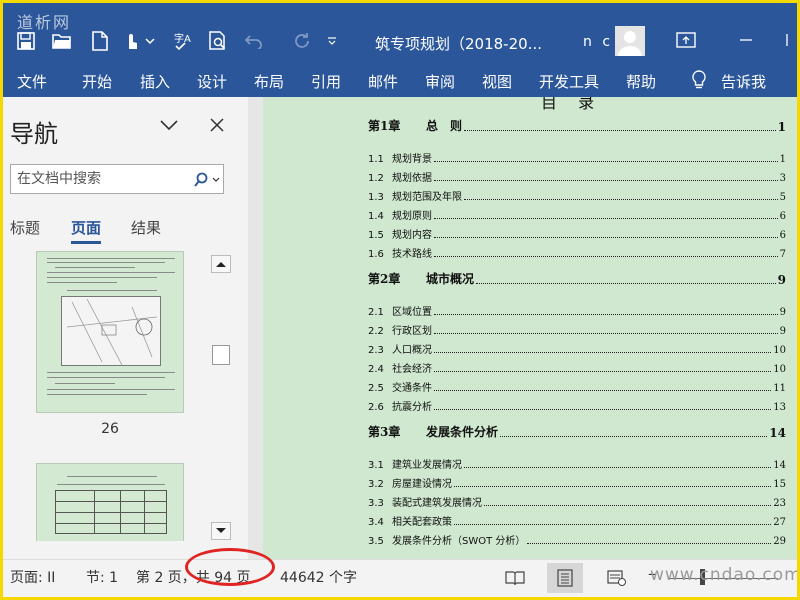  I want to click on status-word-count: 44642 个字, so click(318, 577).